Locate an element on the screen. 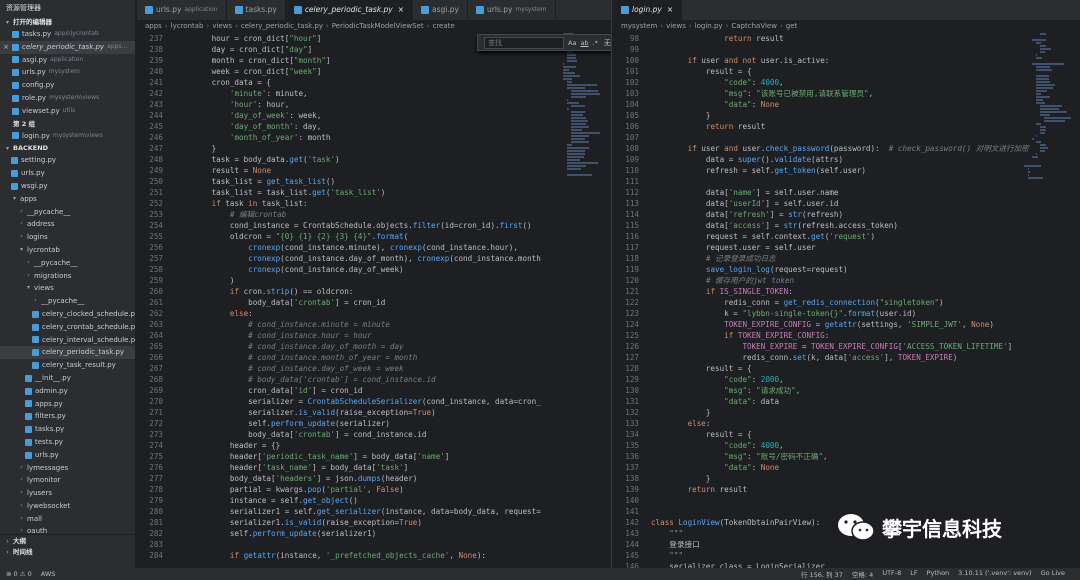 The image size is (1080, 580). editor-tab: asgi.py is located at coordinates (440, 10).